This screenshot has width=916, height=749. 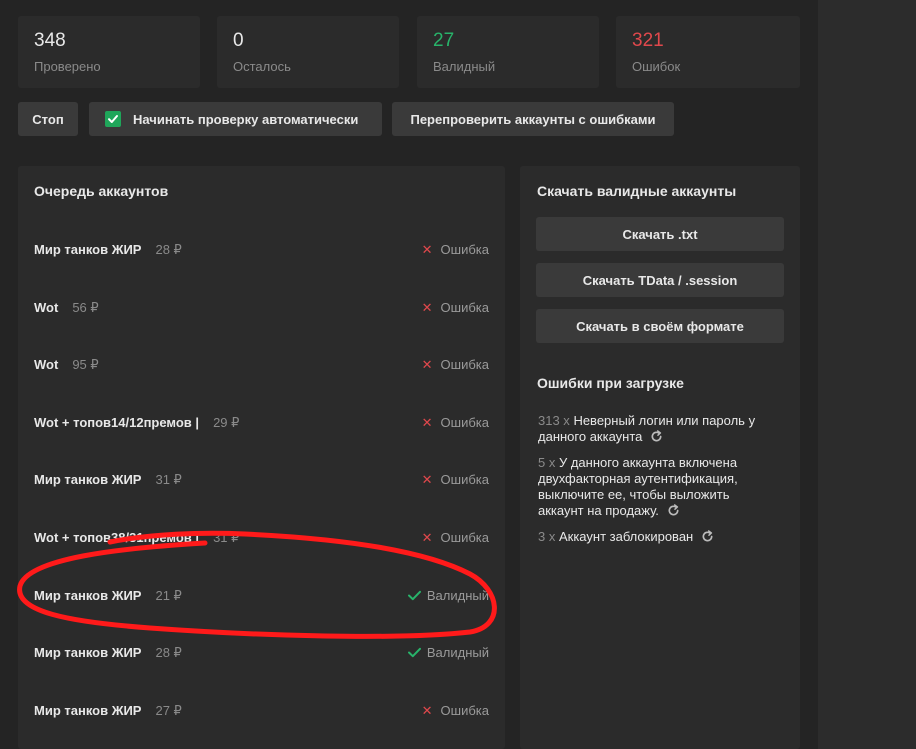 What do you see at coordinates (261, 537) in the screenshot?
I see `list-item: Wot + топов38/31премов | 31 ₽ ✕ Ошибка` at bounding box center [261, 537].